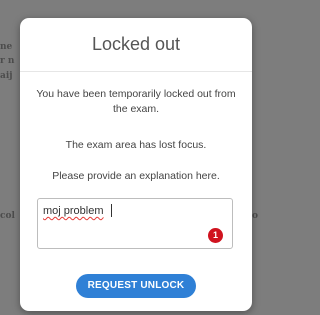  What do you see at coordinates (136, 286) in the screenshot?
I see `request-unlock-button: REQUEST UNLOCK` at bounding box center [136, 286].